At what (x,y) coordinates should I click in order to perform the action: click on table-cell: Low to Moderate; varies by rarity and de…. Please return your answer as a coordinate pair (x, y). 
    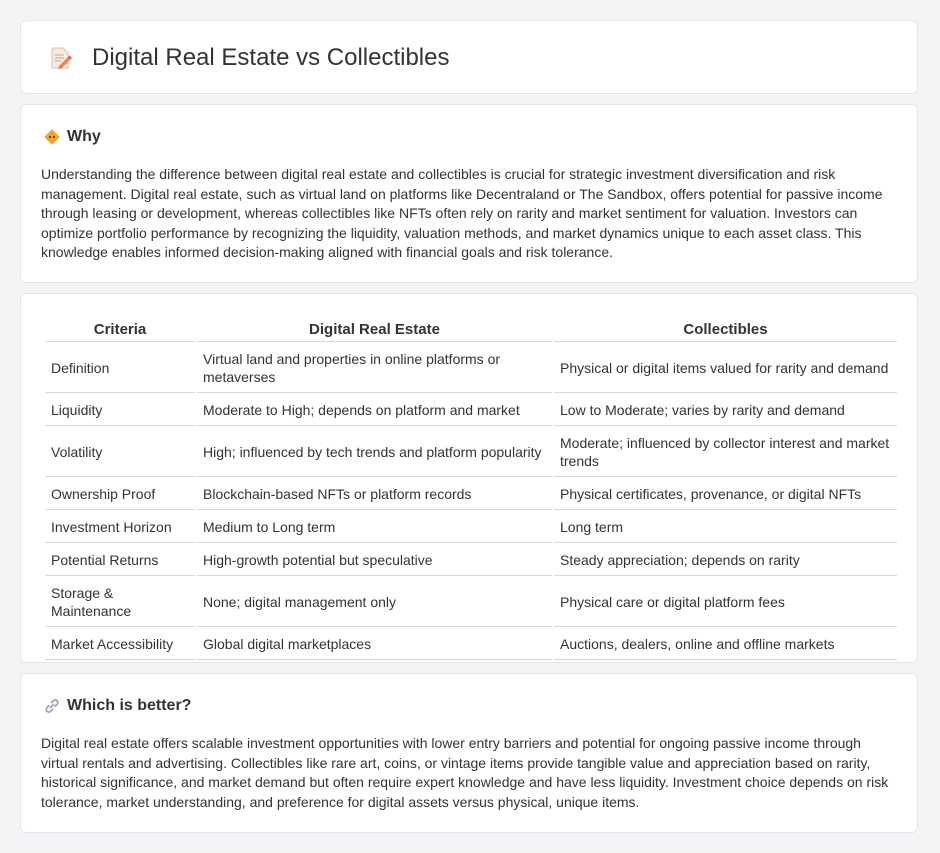
    Looking at the image, I should click on (725, 410).